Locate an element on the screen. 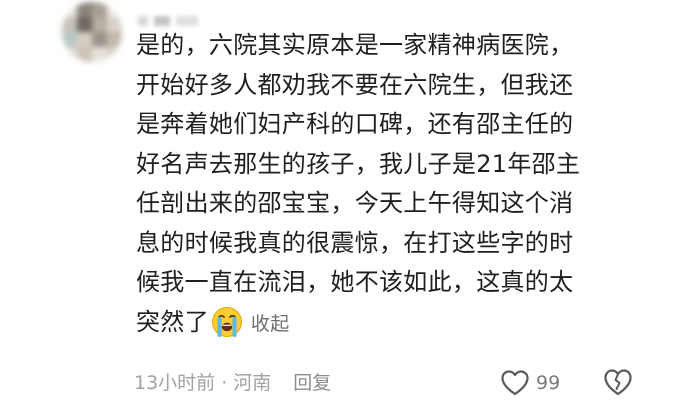 The width and height of the screenshot is (681, 409). comment-line: 开始好多人都劝我不要在六院生，但我还 is located at coordinates (355, 84).